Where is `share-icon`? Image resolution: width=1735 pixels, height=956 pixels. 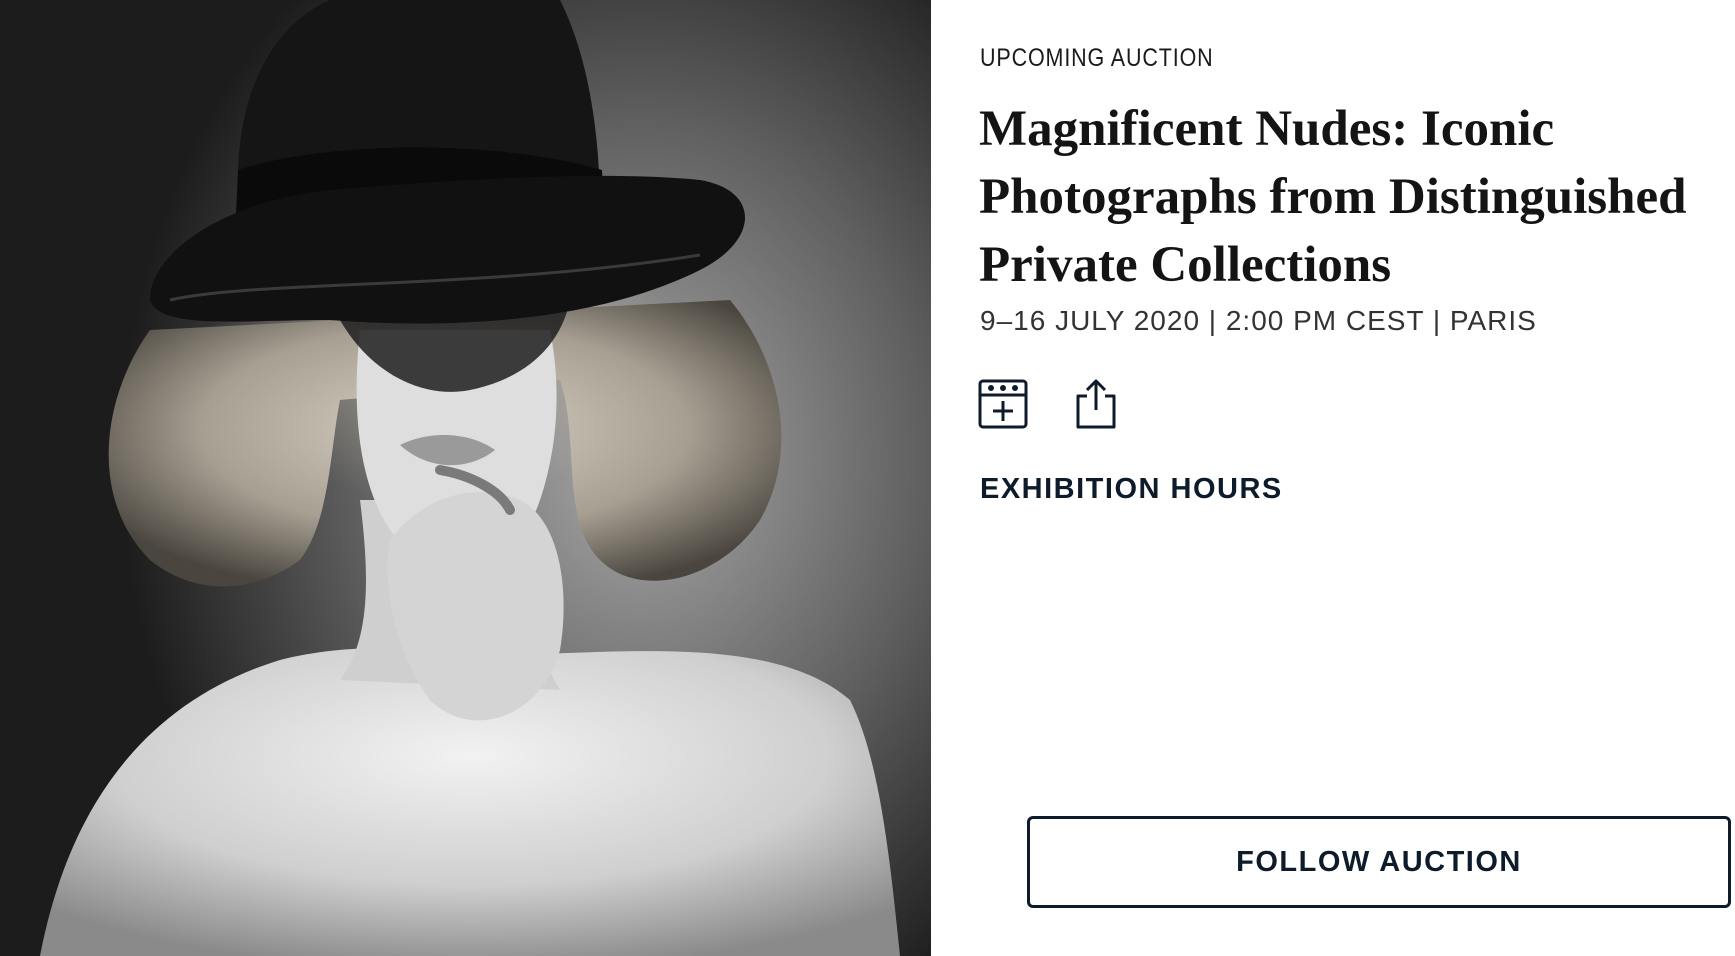
share-icon is located at coordinates (1096, 404).